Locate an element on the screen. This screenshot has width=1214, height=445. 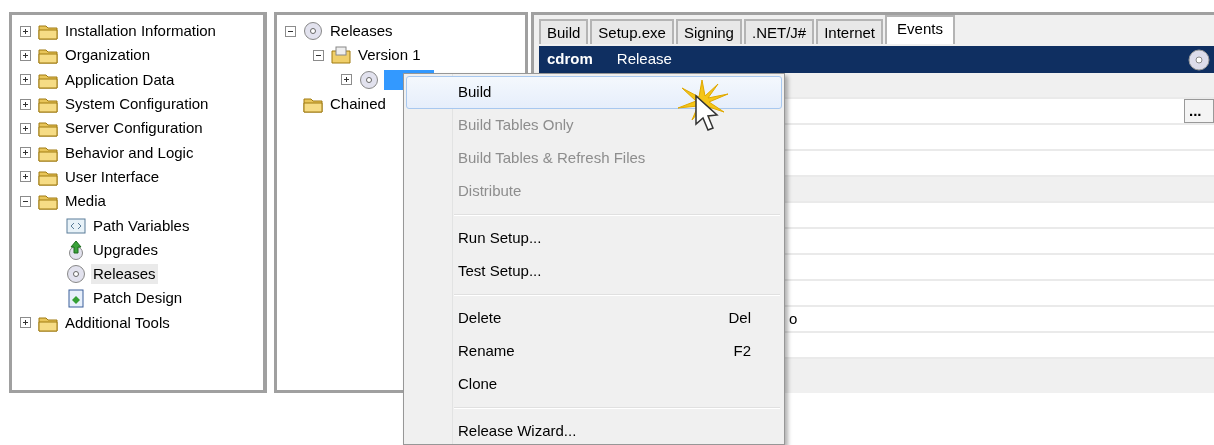
tab: Setup.exe is located at coordinates (632, 31).